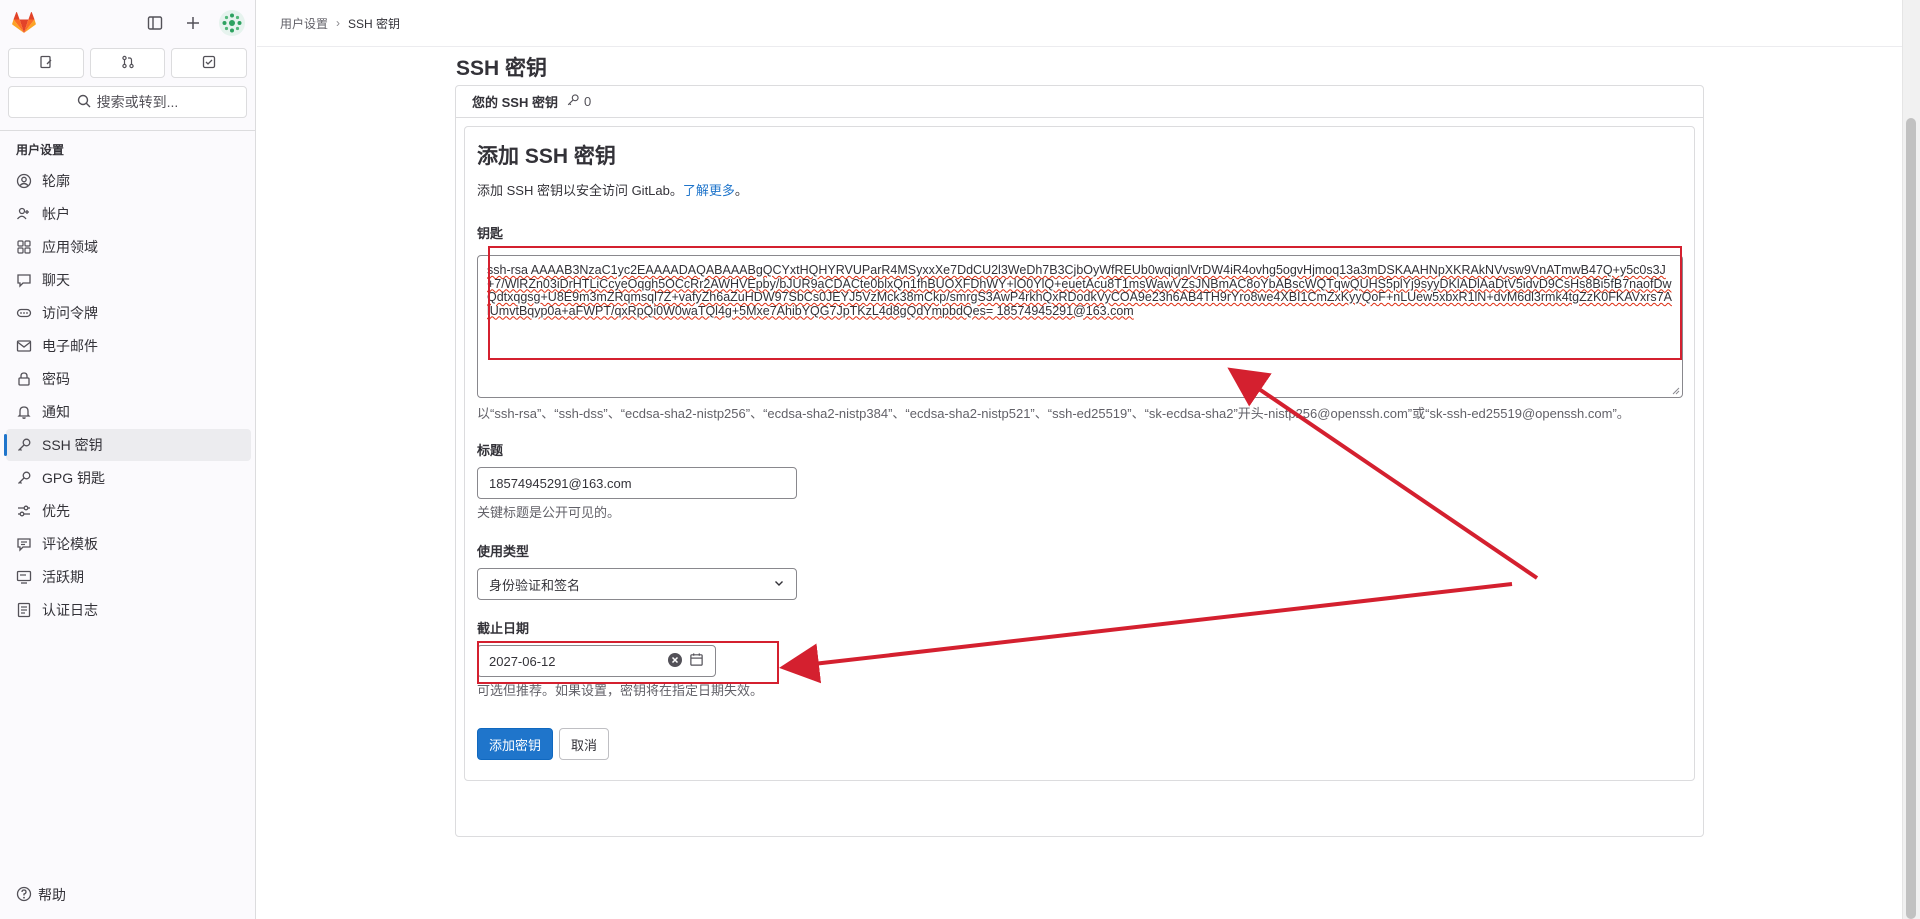 This screenshot has height=919, width=1920. What do you see at coordinates (580, 190) in the screenshot?
I see `form-description-text: 添加 SSH 密钥以安全访问 GitLab。` at bounding box center [580, 190].